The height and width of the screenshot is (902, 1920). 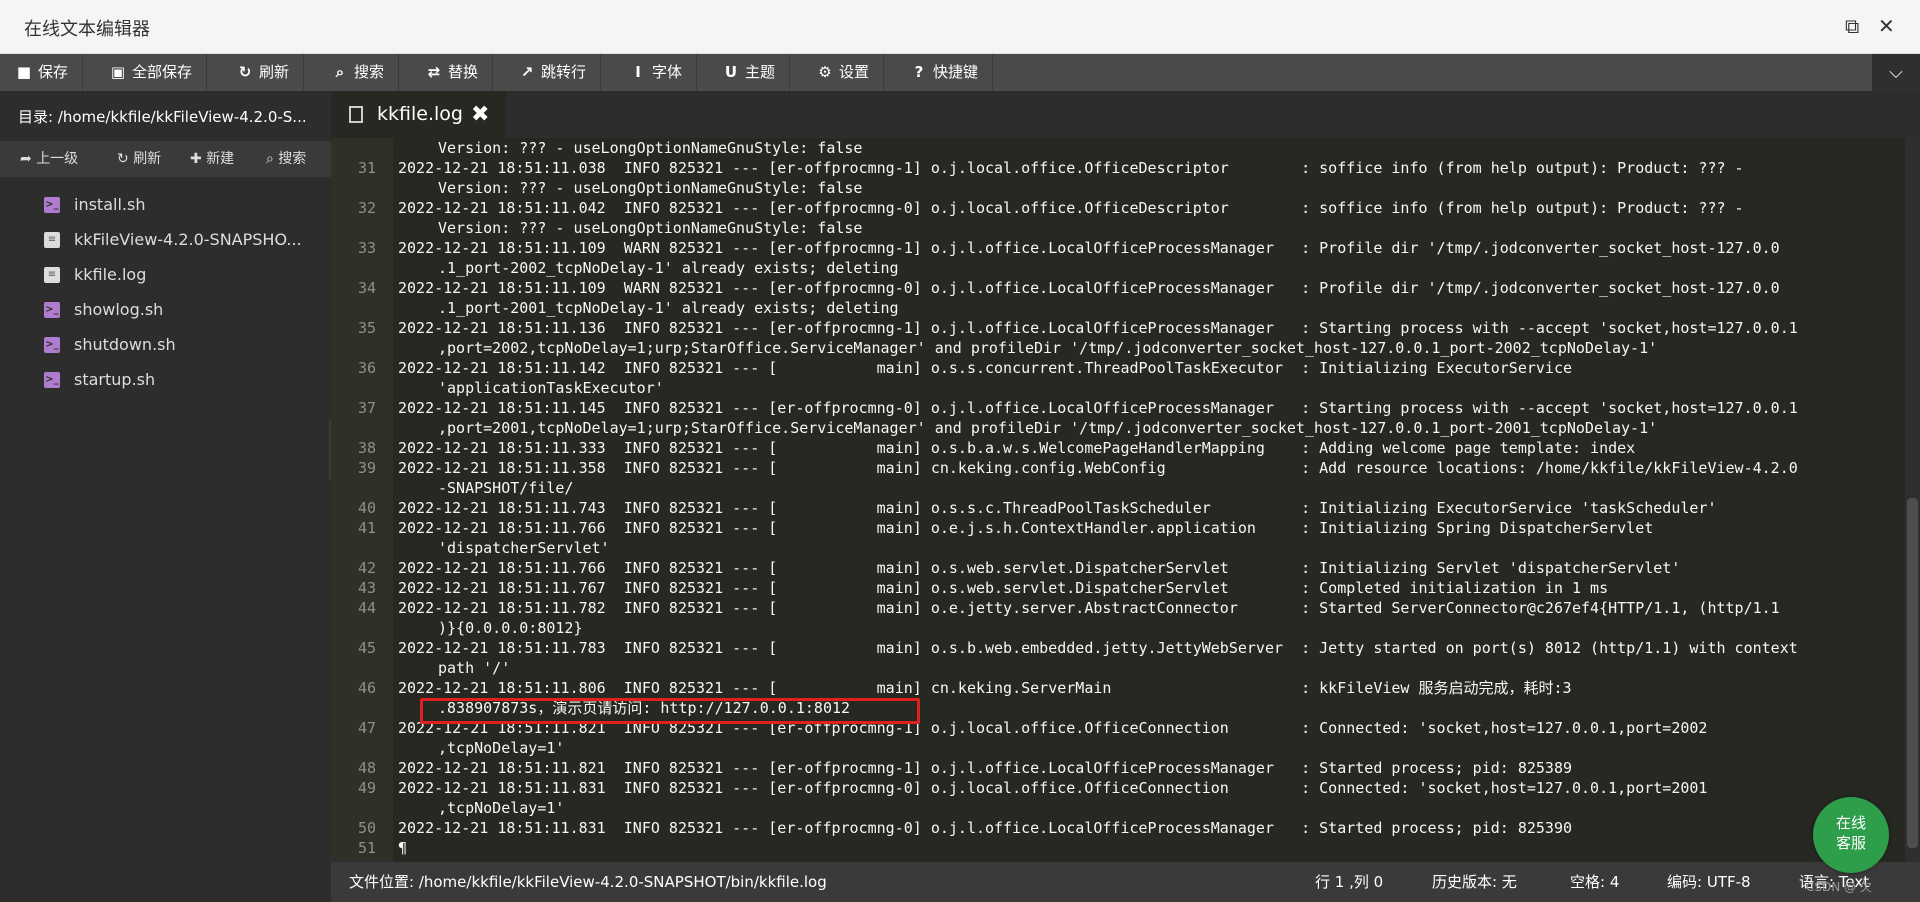 I want to click on online-support-button: 在线 客服, so click(x=1851, y=835).